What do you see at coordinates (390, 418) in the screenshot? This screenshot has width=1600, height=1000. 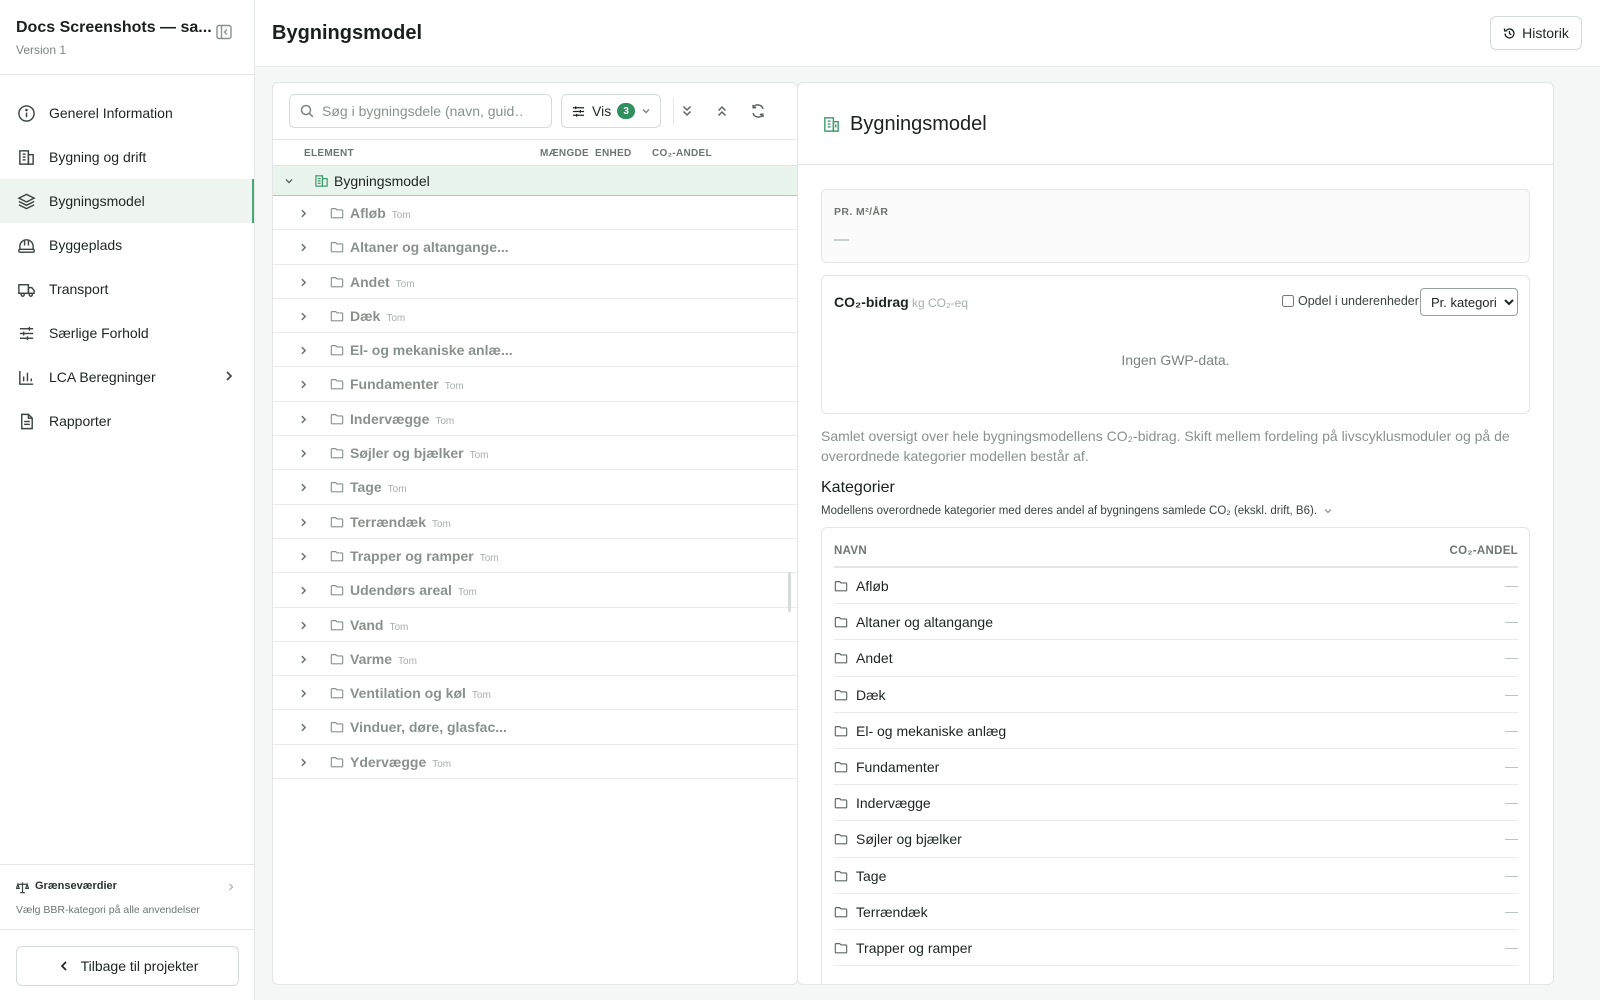 I see `tree-row-name: Indervægge` at bounding box center [390, 418].